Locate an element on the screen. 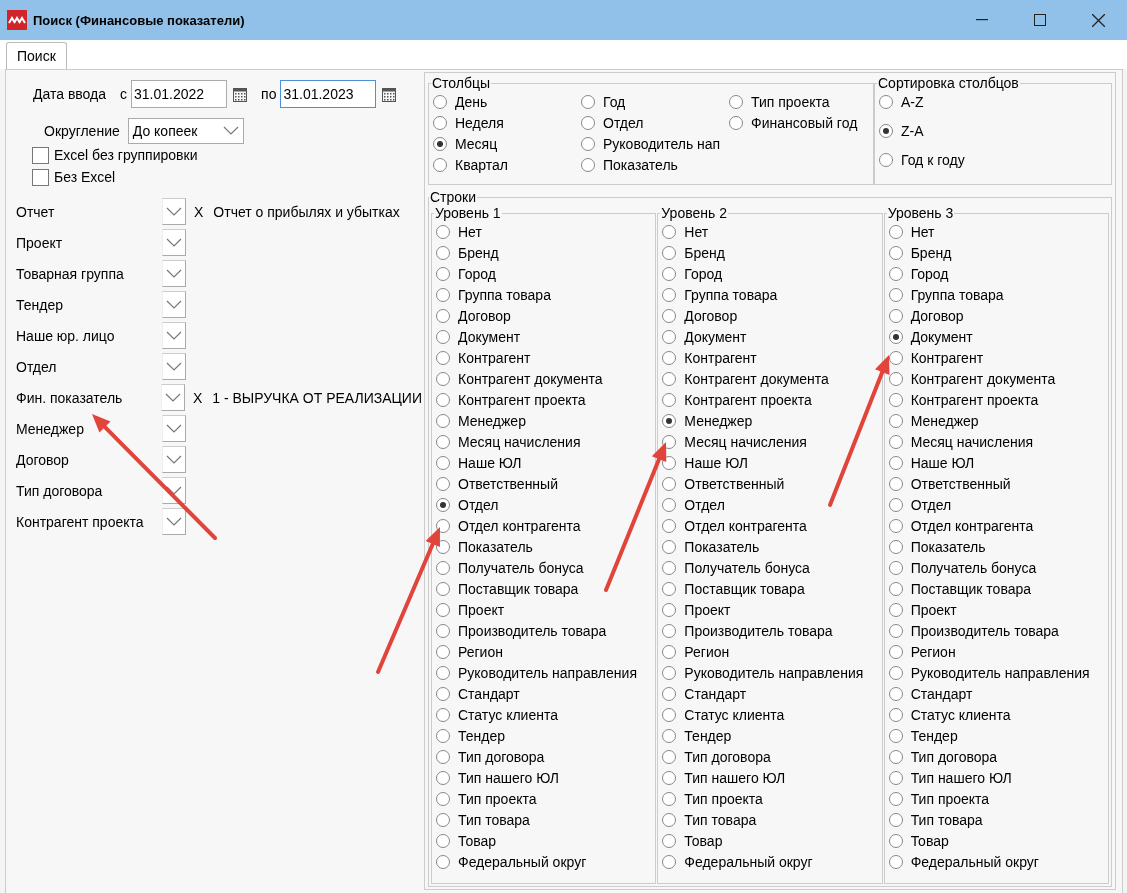 This screenshot has height=893, width=1127. calendar-icon is located at coordinates (240, 94).